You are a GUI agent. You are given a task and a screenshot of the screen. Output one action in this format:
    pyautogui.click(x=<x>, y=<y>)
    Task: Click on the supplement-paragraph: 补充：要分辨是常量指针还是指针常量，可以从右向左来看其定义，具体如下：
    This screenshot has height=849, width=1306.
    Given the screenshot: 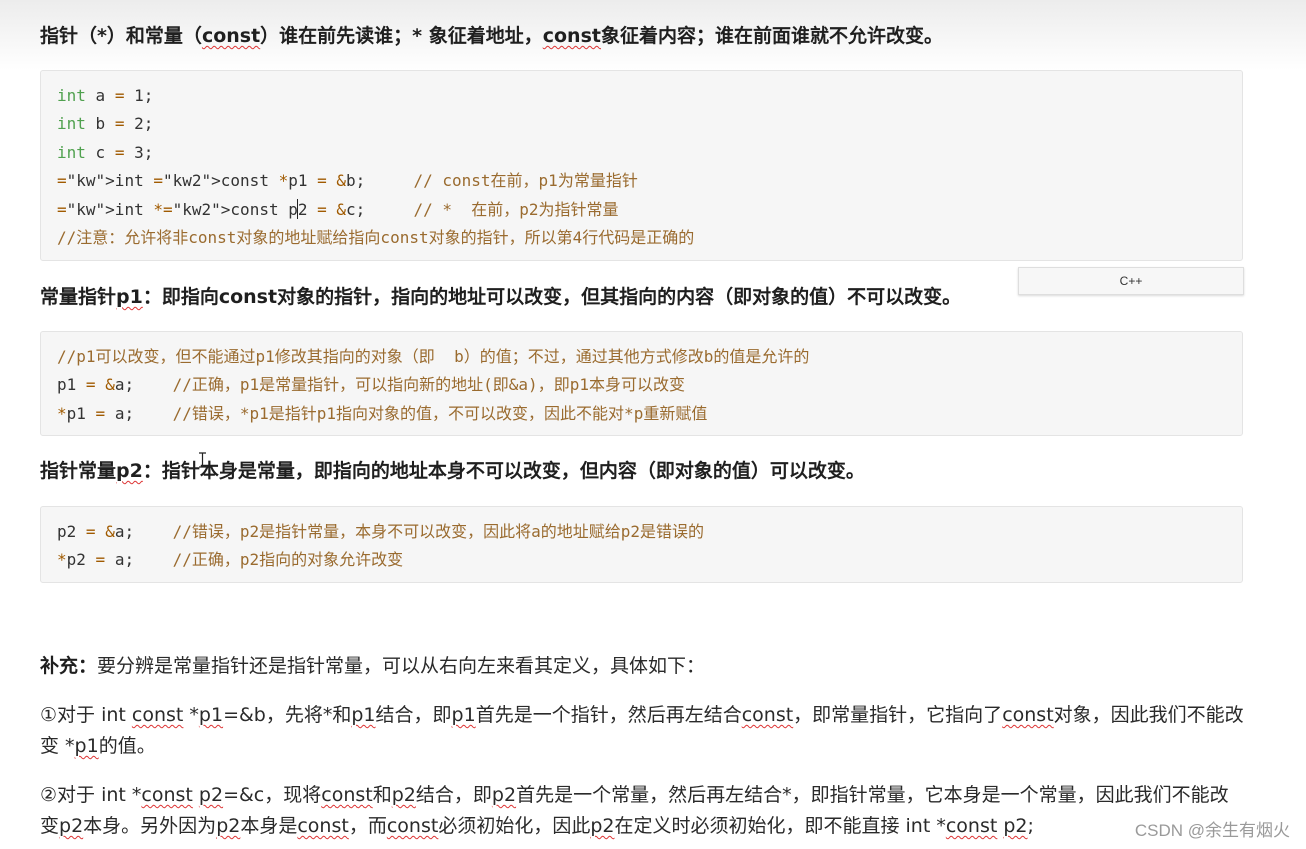 What is the action you would take?
    pyautogui.click(x=373, y=666)
    